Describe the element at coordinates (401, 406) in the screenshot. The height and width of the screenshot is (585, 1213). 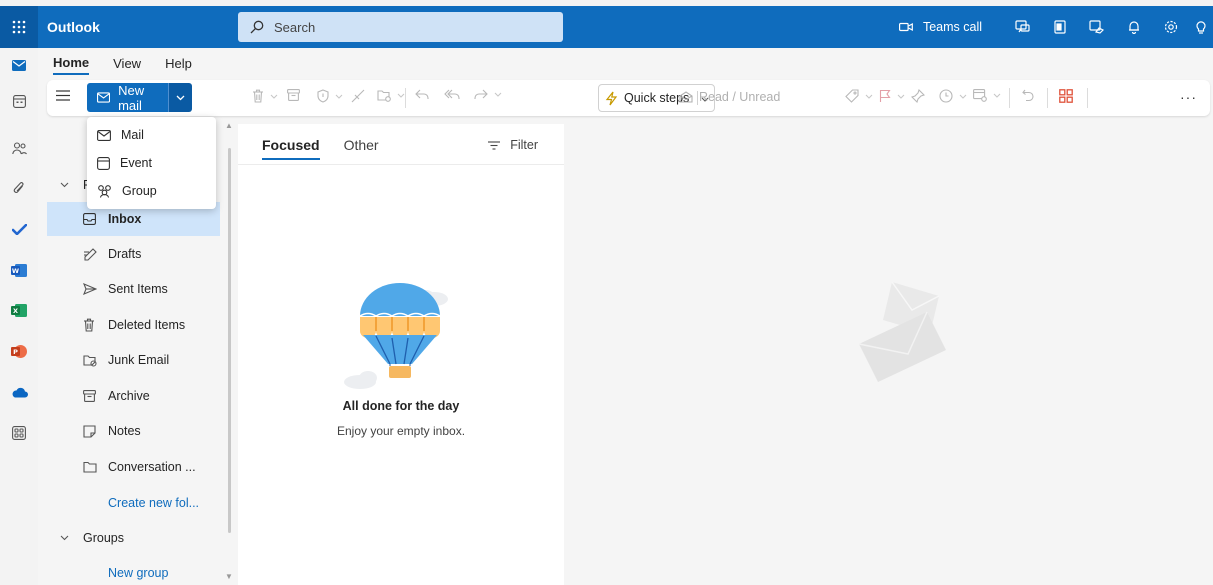
I see `empty-state-title: All done for the day` at that location.